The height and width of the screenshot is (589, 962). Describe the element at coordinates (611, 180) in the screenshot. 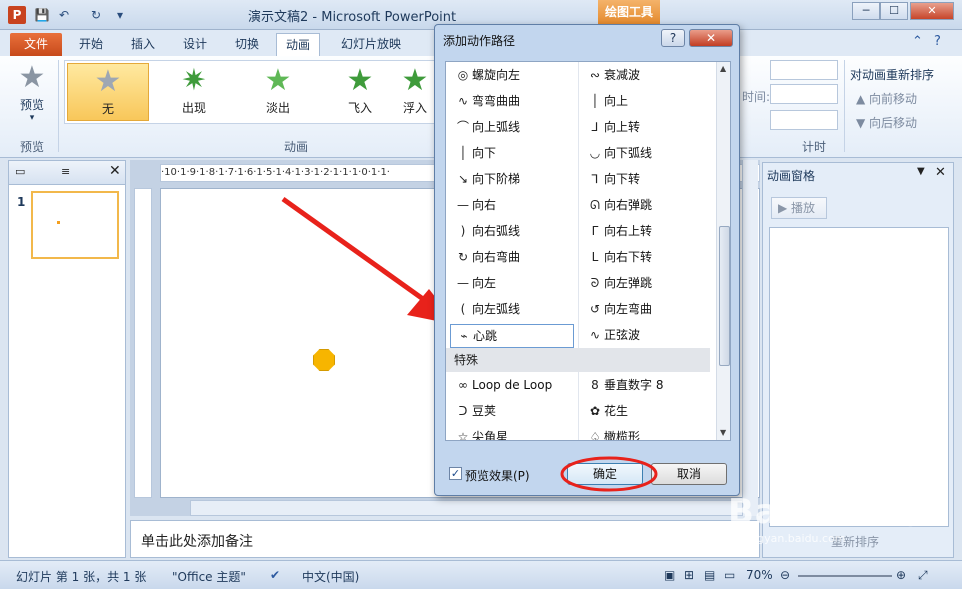

I see `list-item: ⅂ 向下转` at that location.